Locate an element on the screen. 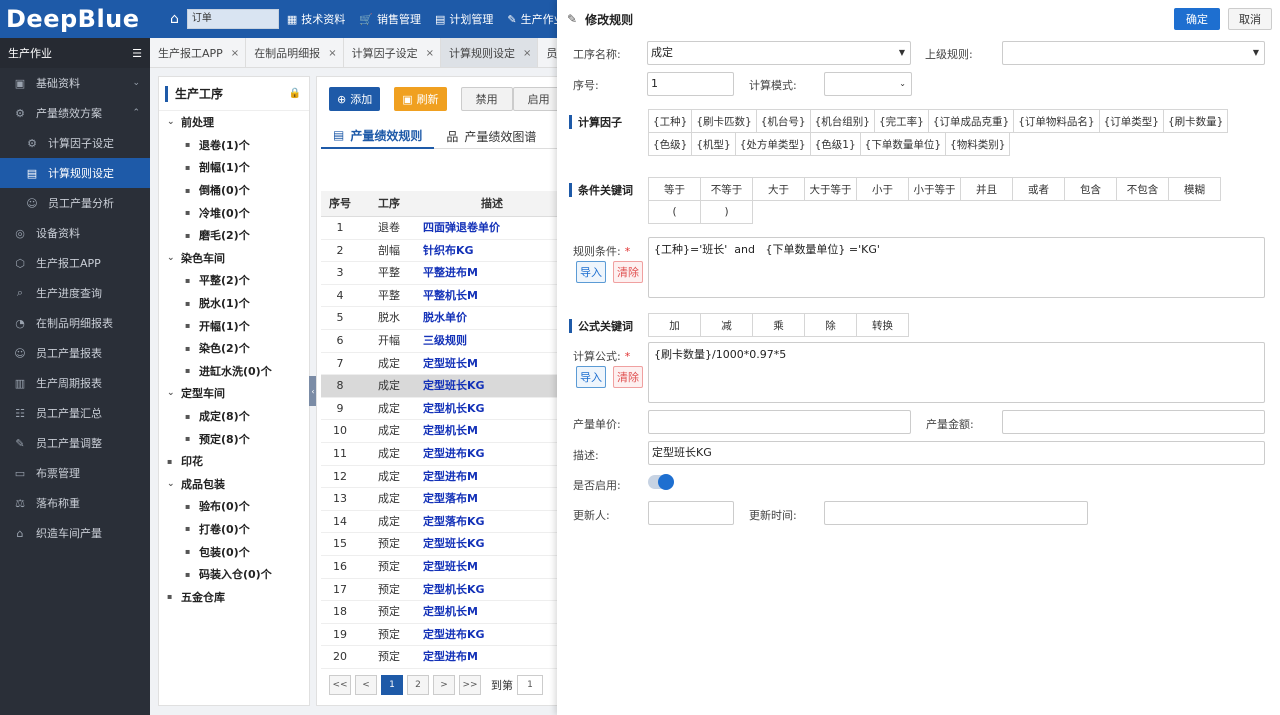 This screenshot has height=715, width=1280. tree-node: ⌄ 成品包装 is located at coordinates (234, 484).